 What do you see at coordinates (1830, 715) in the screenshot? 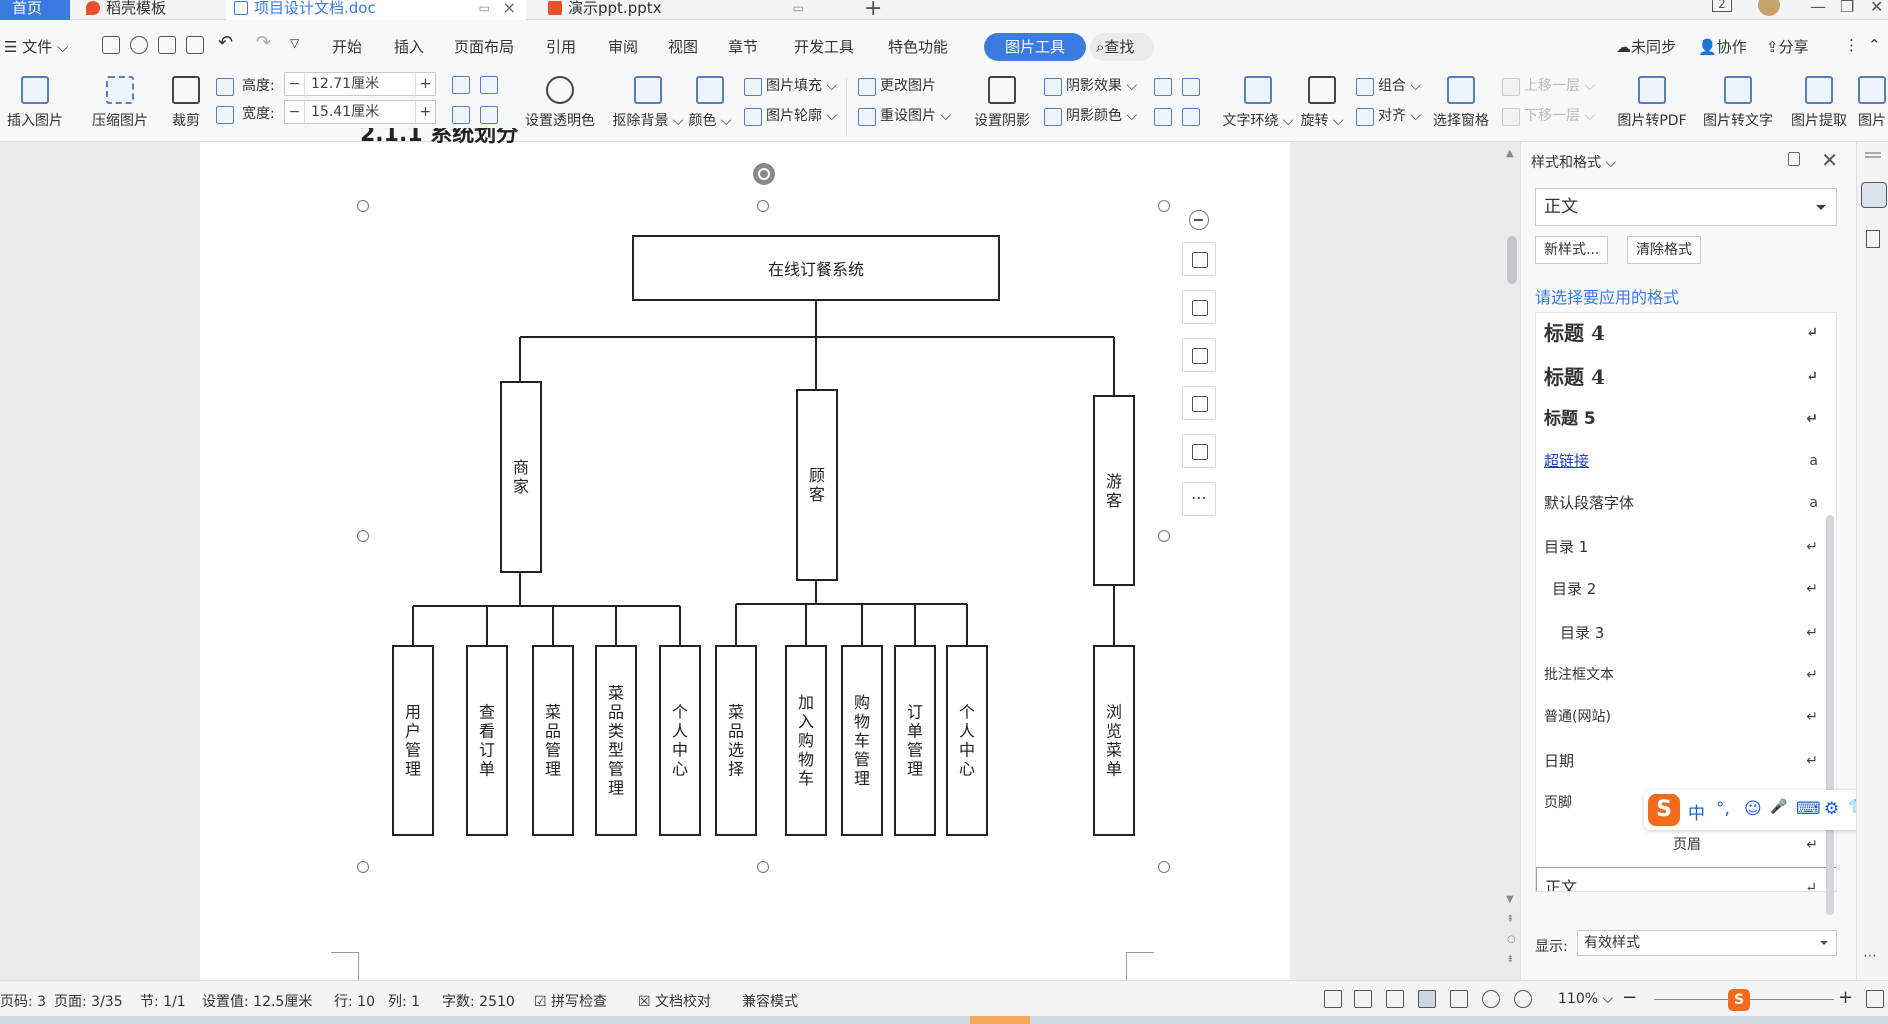
I see `style-list-scrollbar` at bounding box center [1830, 715].